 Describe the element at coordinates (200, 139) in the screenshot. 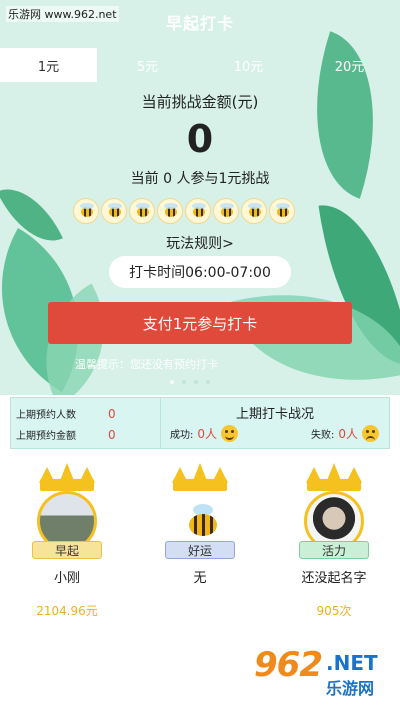

I see `amount-value: 0` at that location.